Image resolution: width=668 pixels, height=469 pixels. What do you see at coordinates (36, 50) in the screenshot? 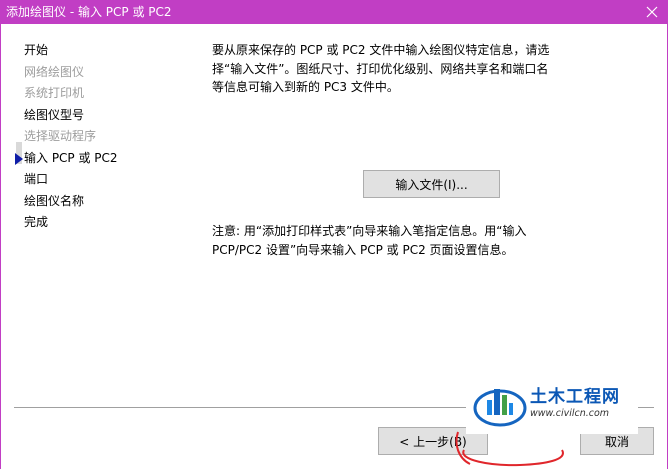
I see `step-start: 开始` at bounding box center [36, 50].